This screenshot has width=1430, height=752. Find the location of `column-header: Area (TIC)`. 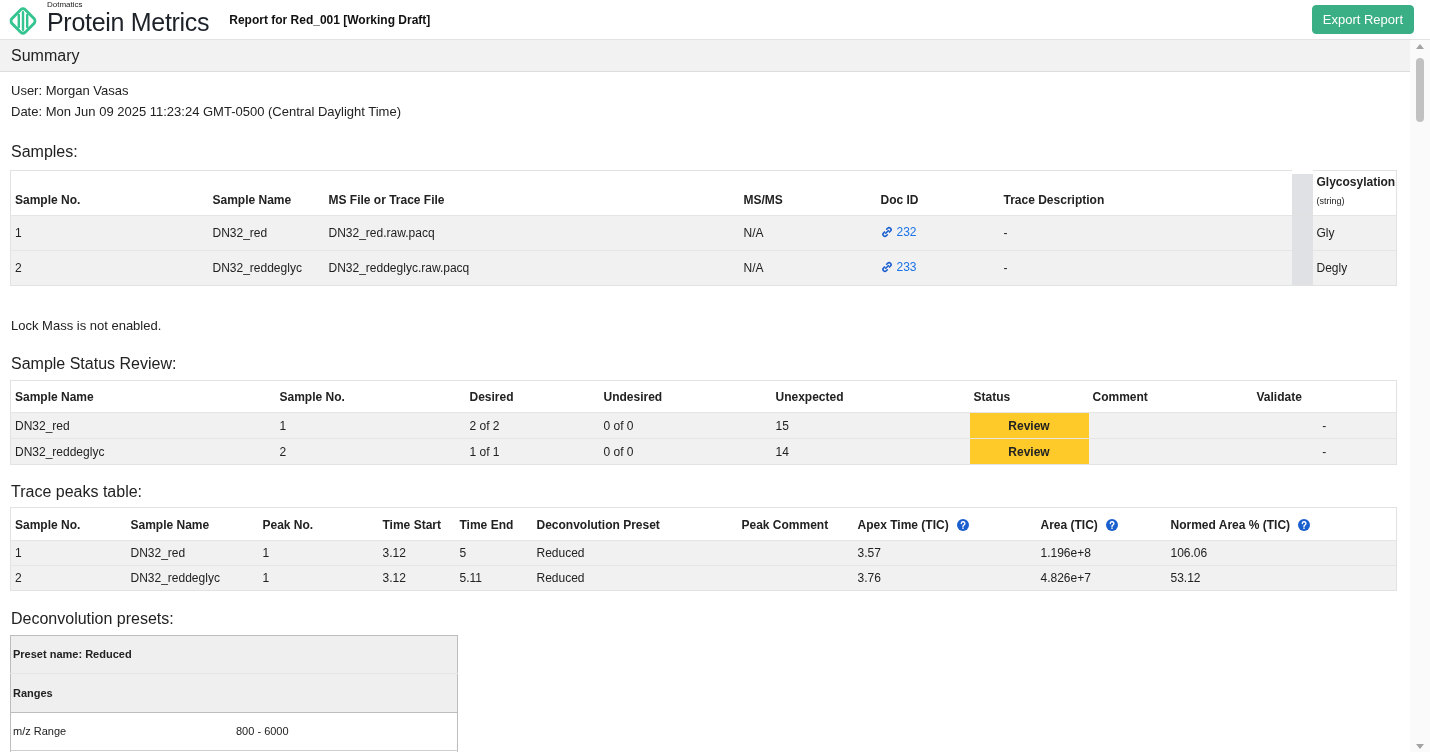

column-header: Area (TIC) is located at coordinates (1069, 525).